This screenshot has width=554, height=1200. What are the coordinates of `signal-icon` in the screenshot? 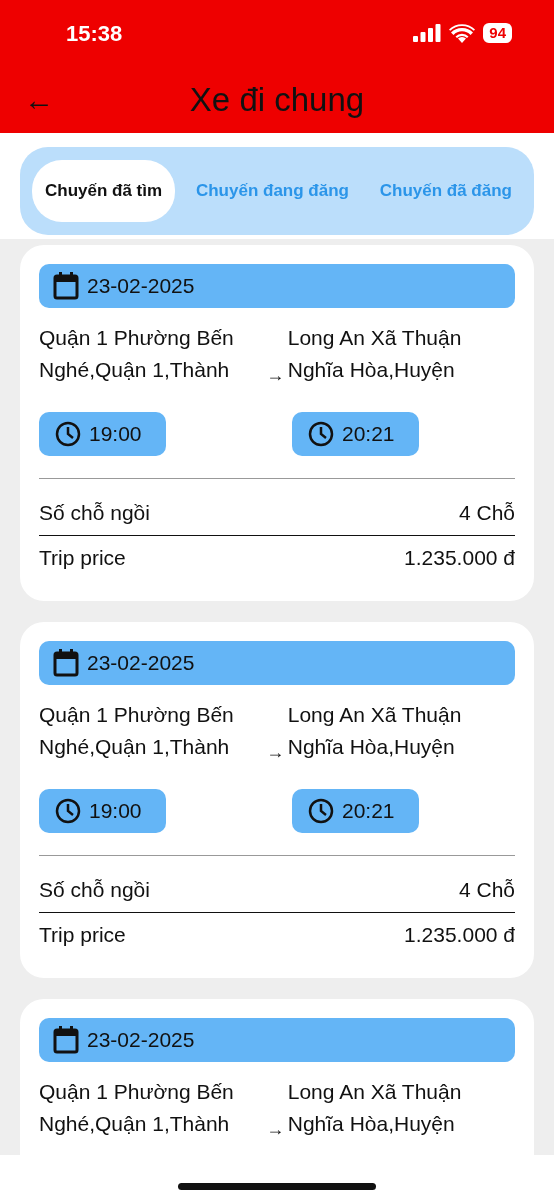 It's located at (427, 33).